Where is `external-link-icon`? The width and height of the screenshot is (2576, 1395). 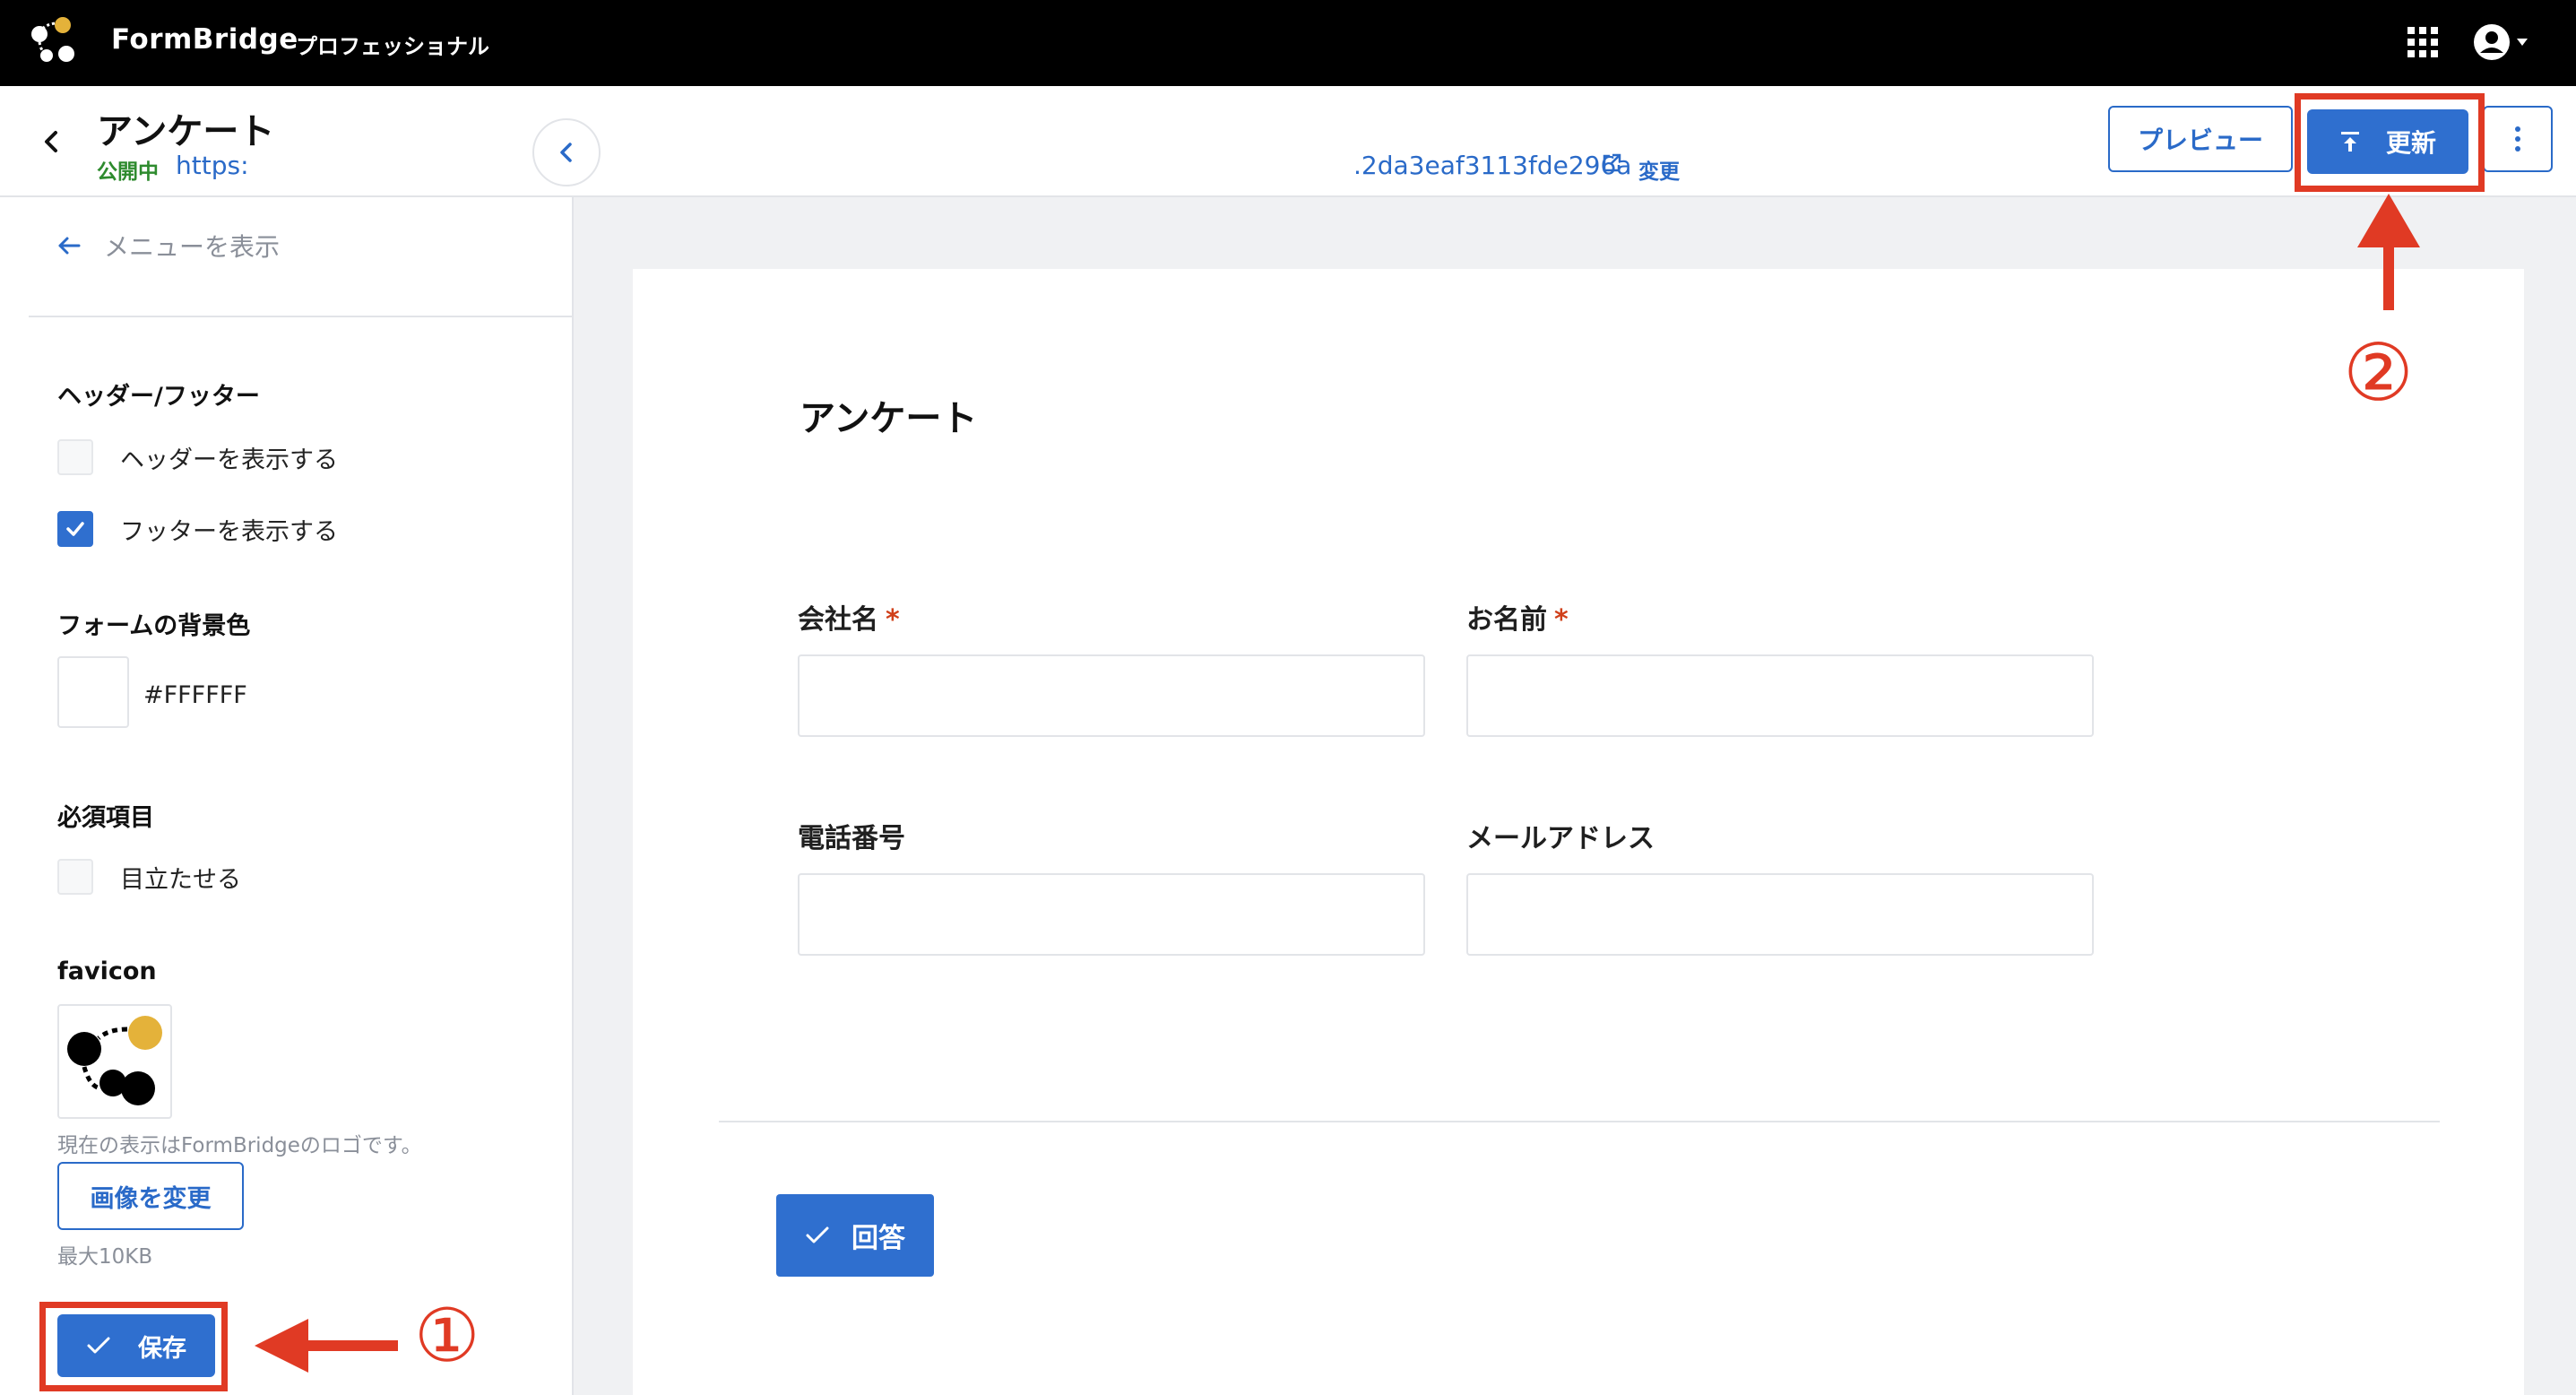 external-link-icon is located at coordinates (1611, 163).